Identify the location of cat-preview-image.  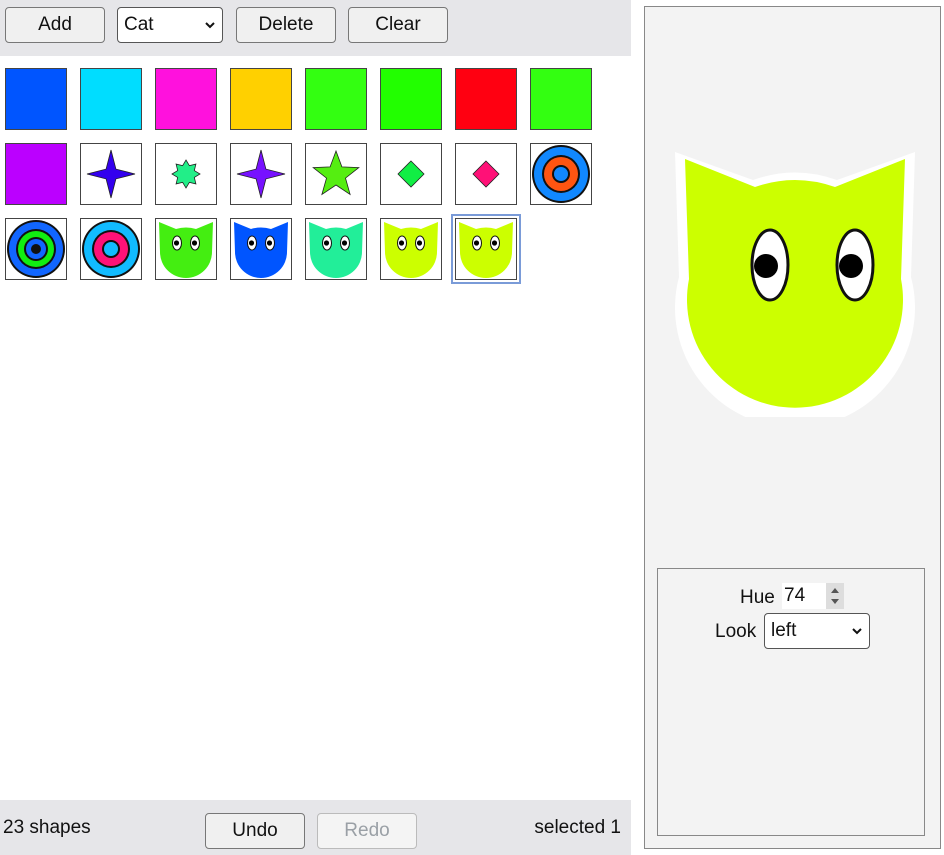
(795, 284).